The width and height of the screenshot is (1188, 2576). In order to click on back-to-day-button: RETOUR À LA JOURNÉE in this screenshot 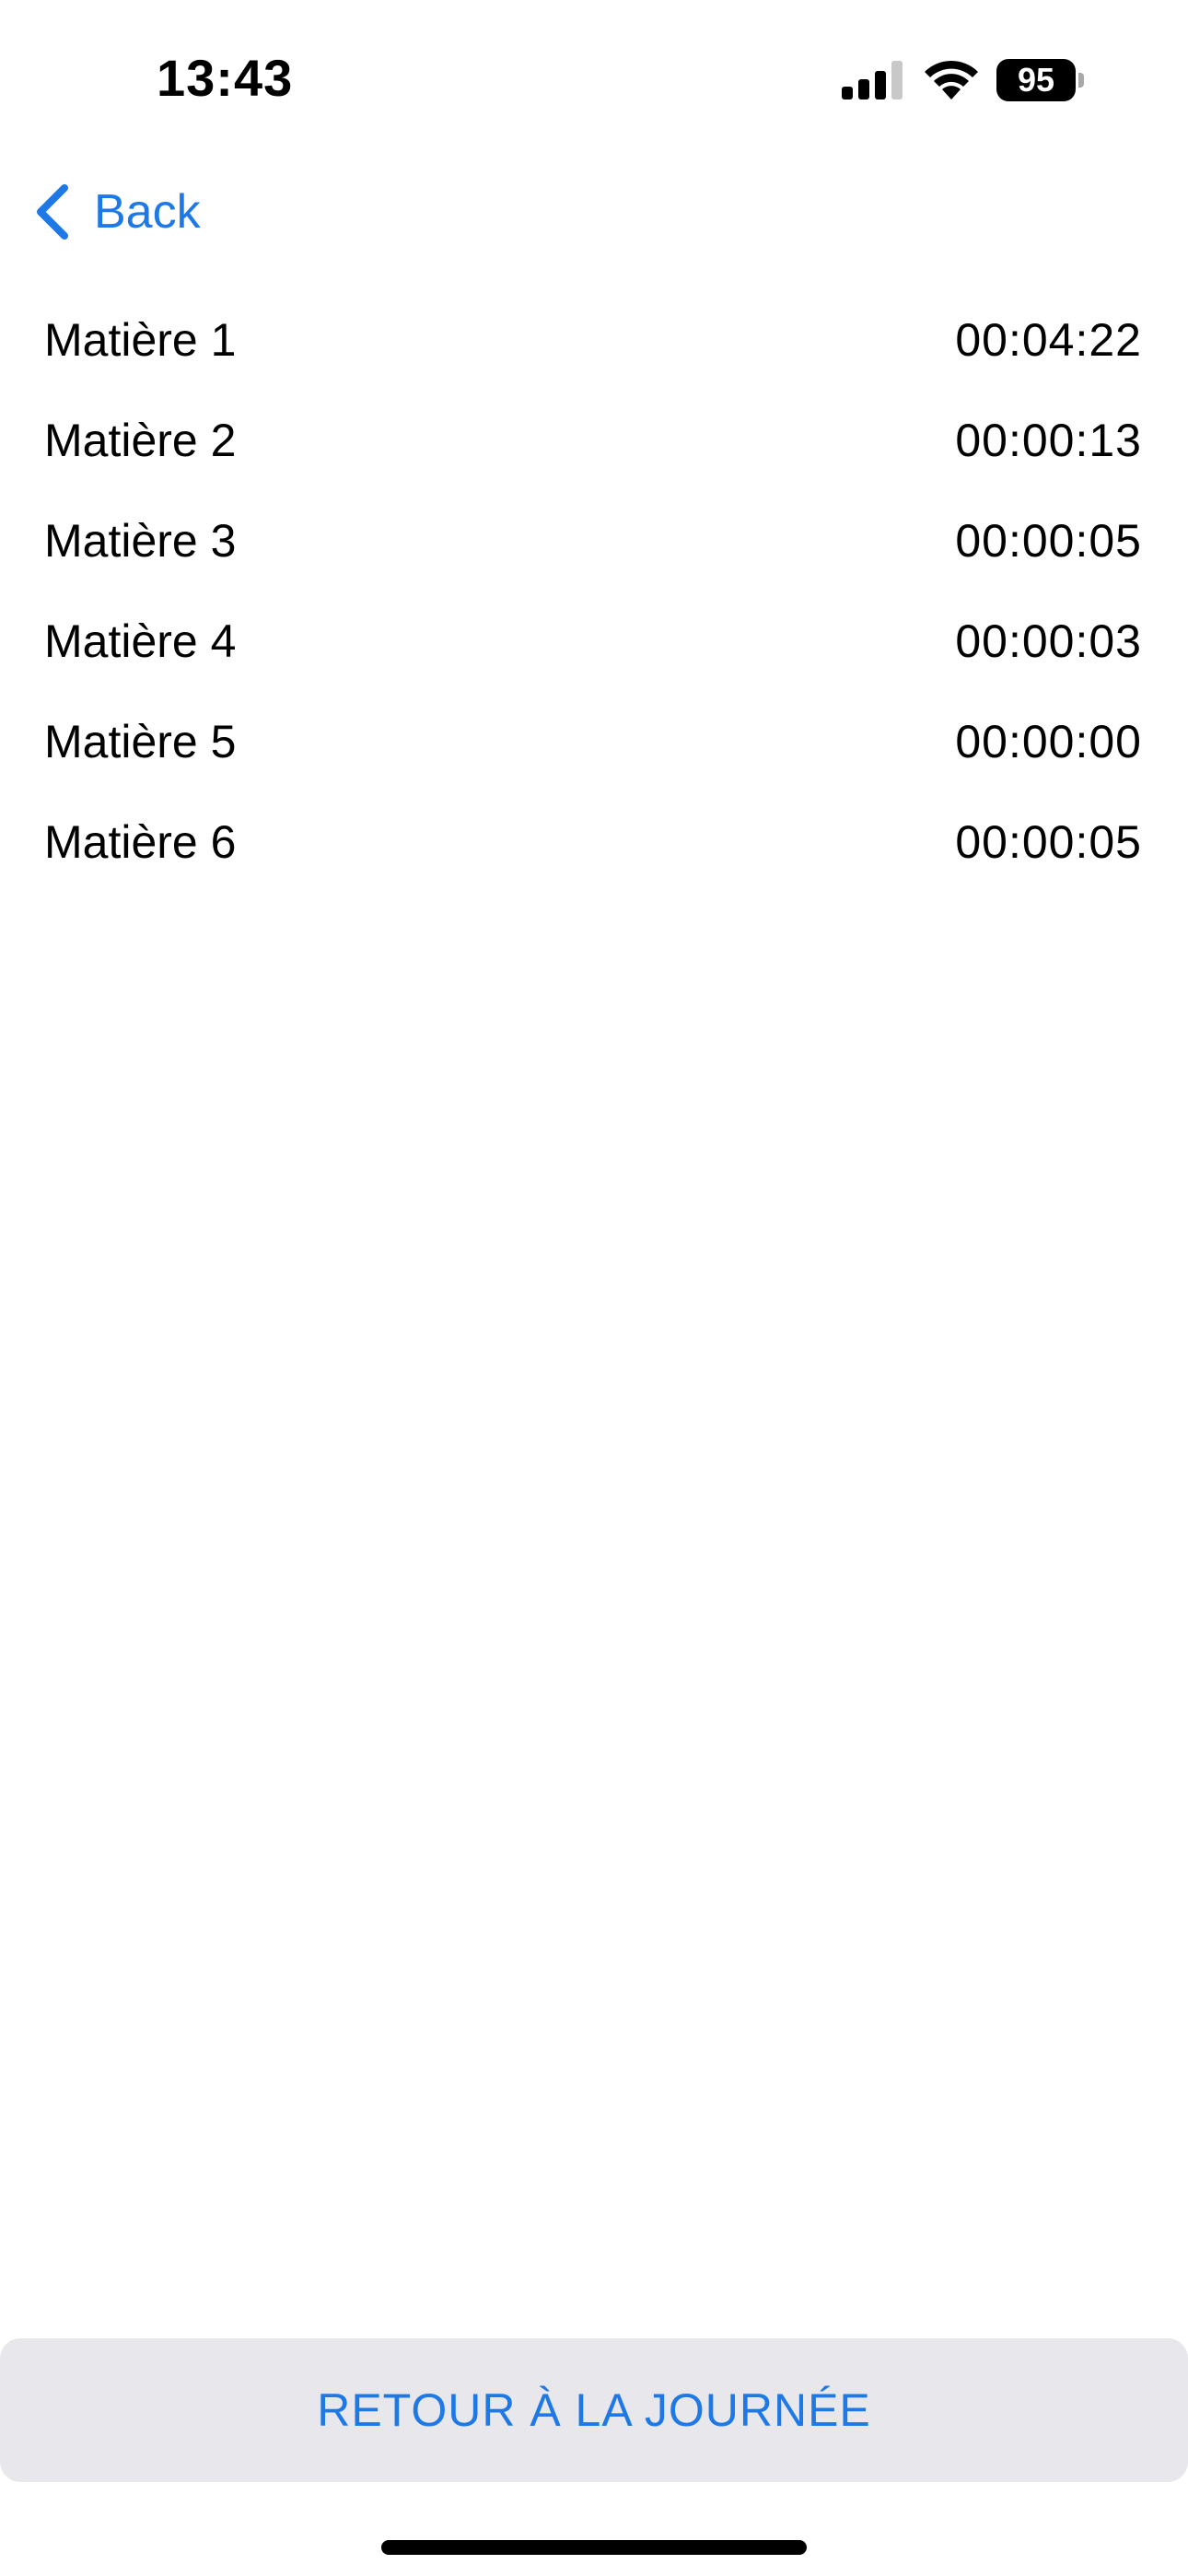, I will do `click(594, 2410)`.